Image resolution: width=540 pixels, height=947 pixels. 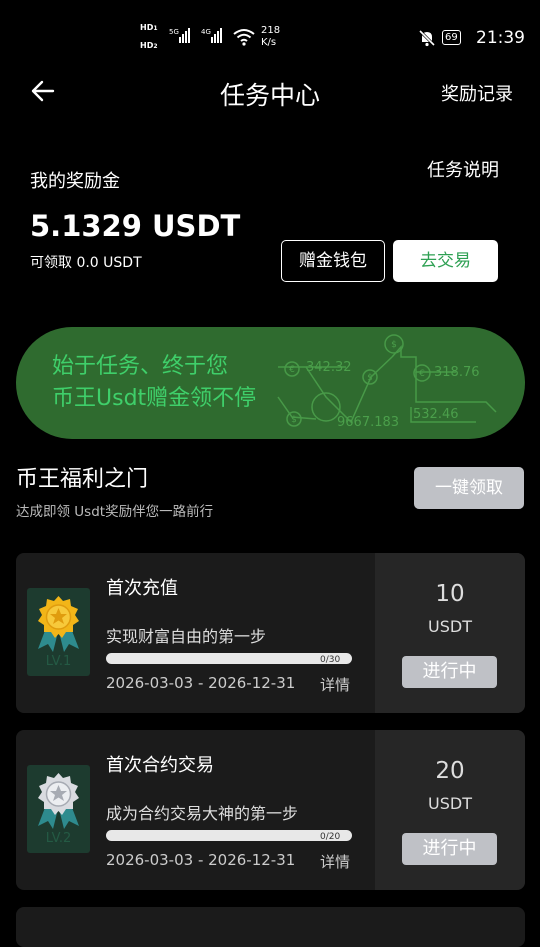 What do you see at coordinates (185, 36) in the screenshot?
I see `signal1-icon` at bounding box center [185, 36].